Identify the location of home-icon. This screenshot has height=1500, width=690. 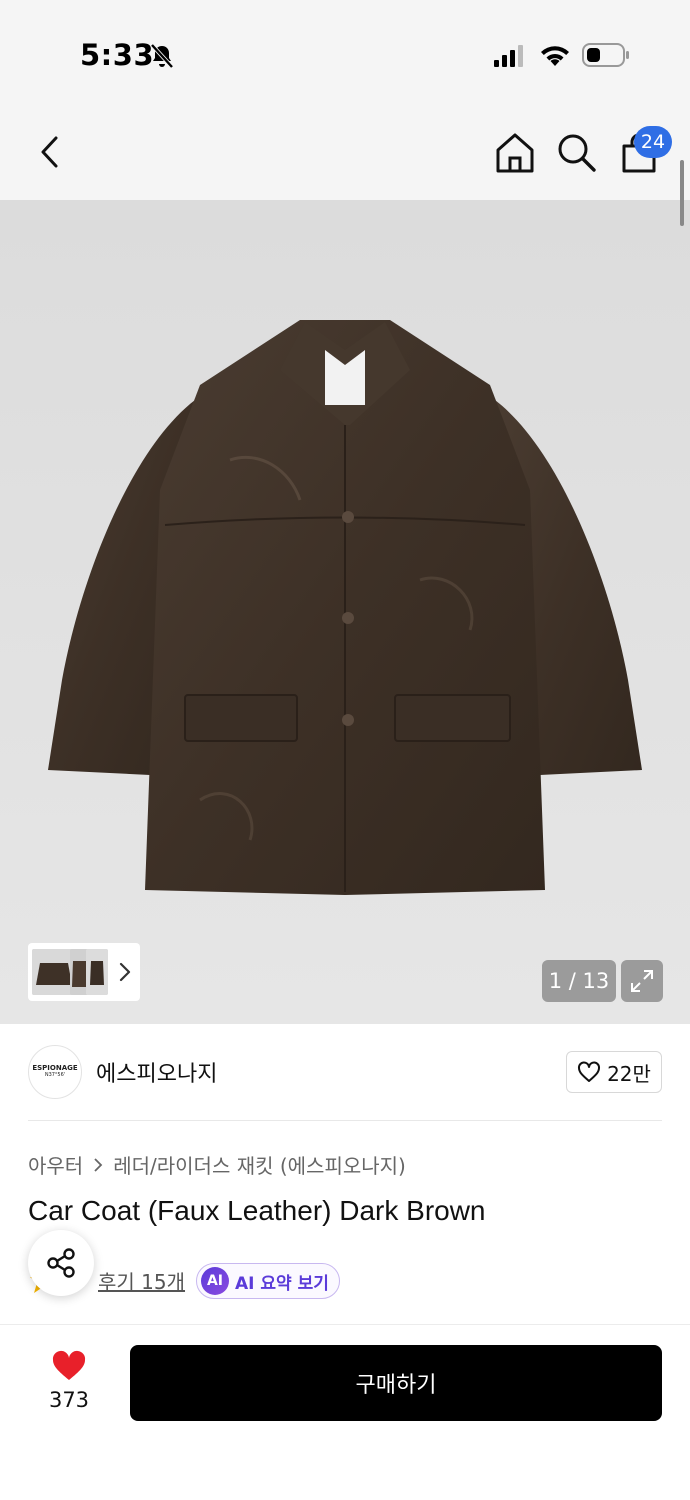
(515, 153).